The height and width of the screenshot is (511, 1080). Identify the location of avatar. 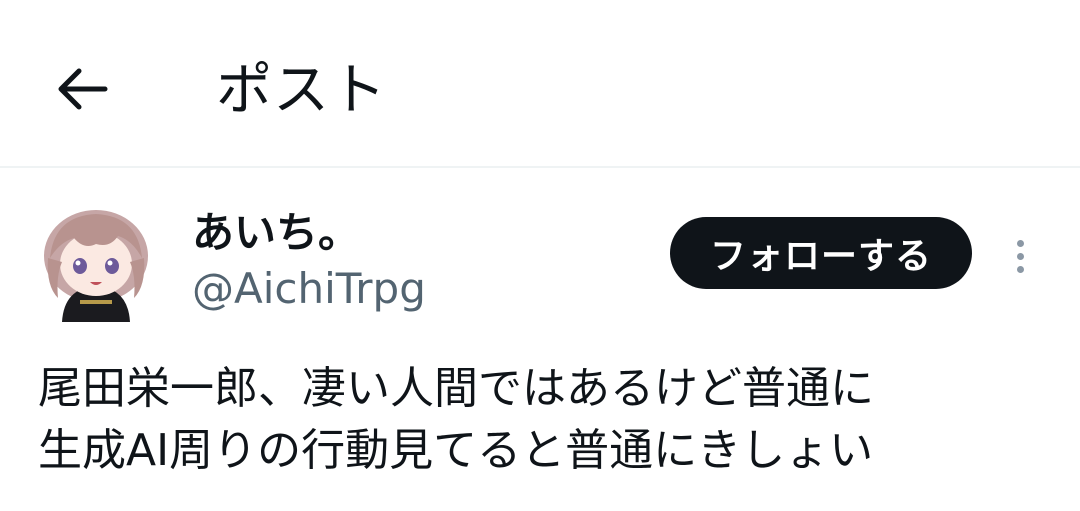
(96, 264).